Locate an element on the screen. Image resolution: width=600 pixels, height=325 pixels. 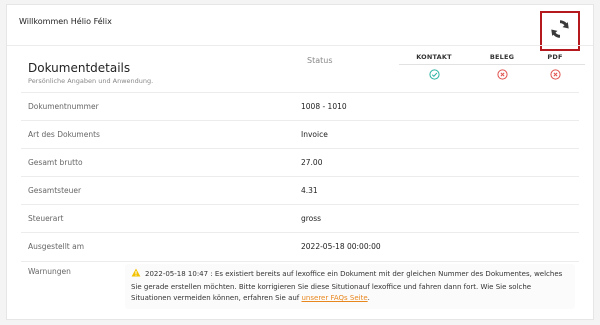
status-kontakt-label: KONTAKT is located at coordinates (434, 57).